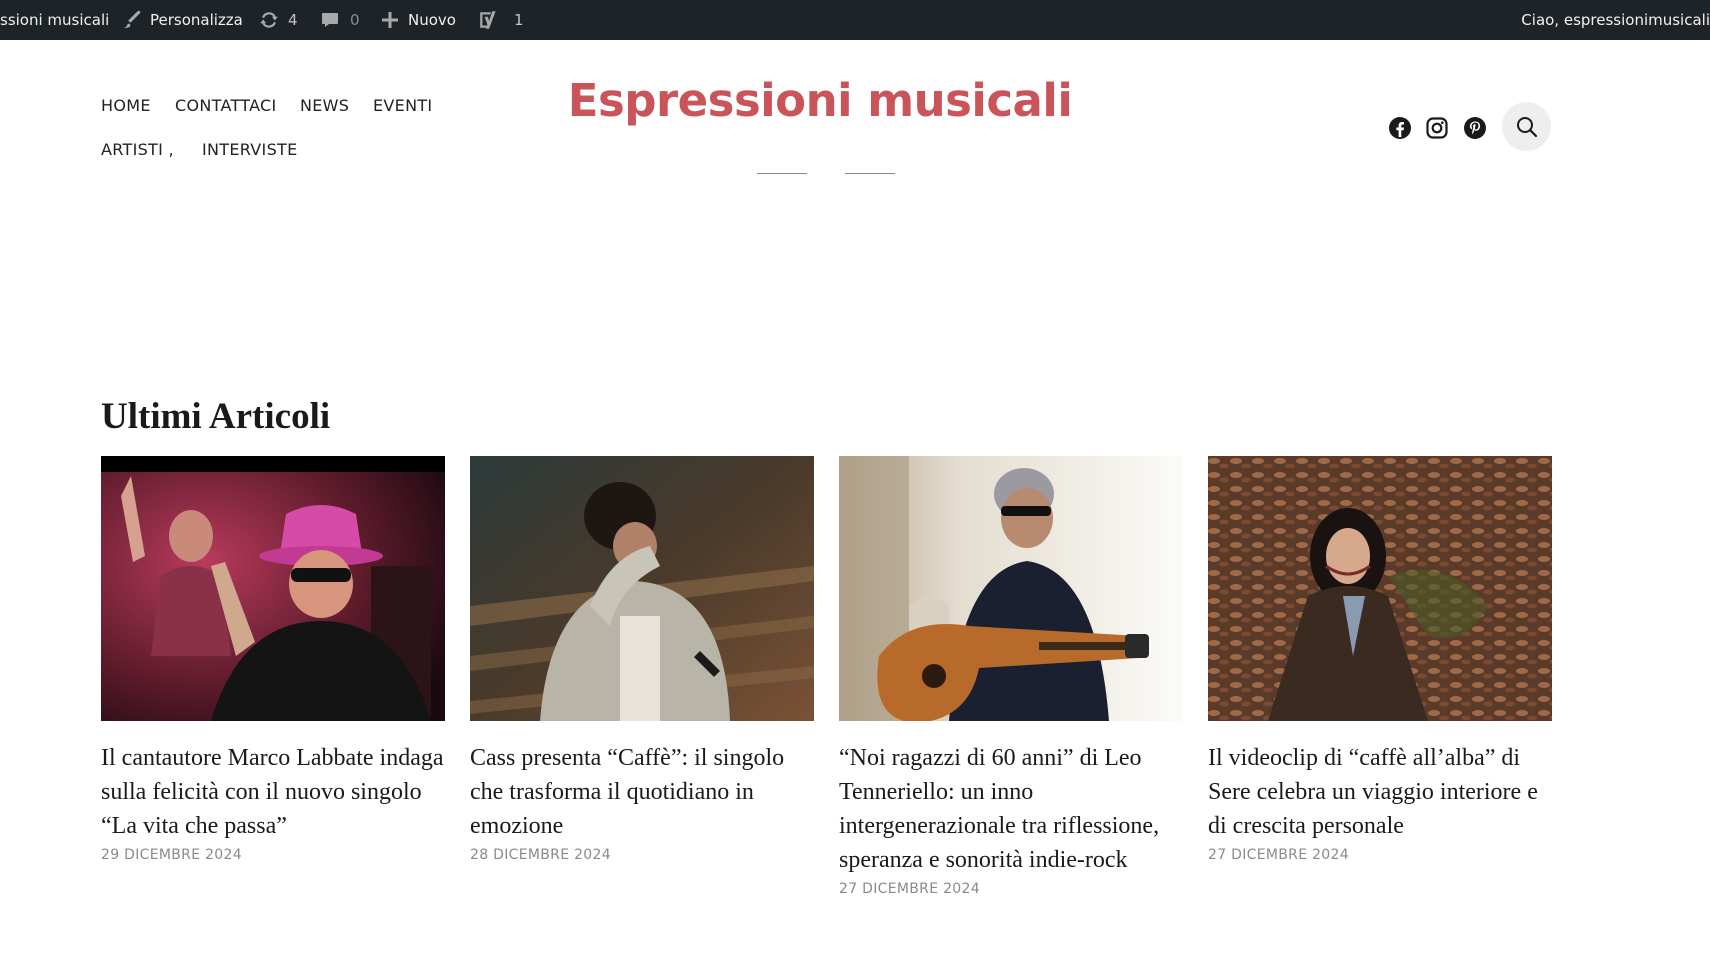 The width and height of the screenshot is (1710, 964). Describe the element at coordinates (250, 149) in the screenshot. I see `nav-item-interviste: INTERVISTE` at that location.